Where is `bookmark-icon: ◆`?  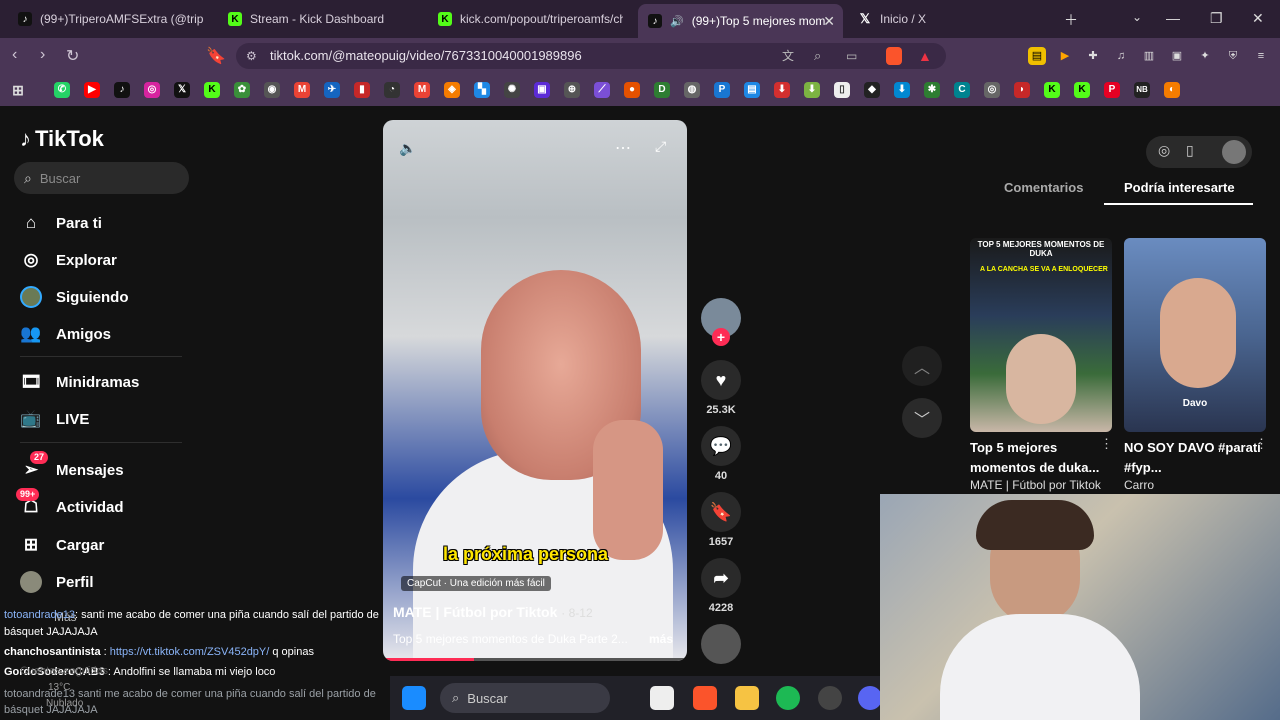 bookmark-icon: ◆ is located at coordinates (872, 90).